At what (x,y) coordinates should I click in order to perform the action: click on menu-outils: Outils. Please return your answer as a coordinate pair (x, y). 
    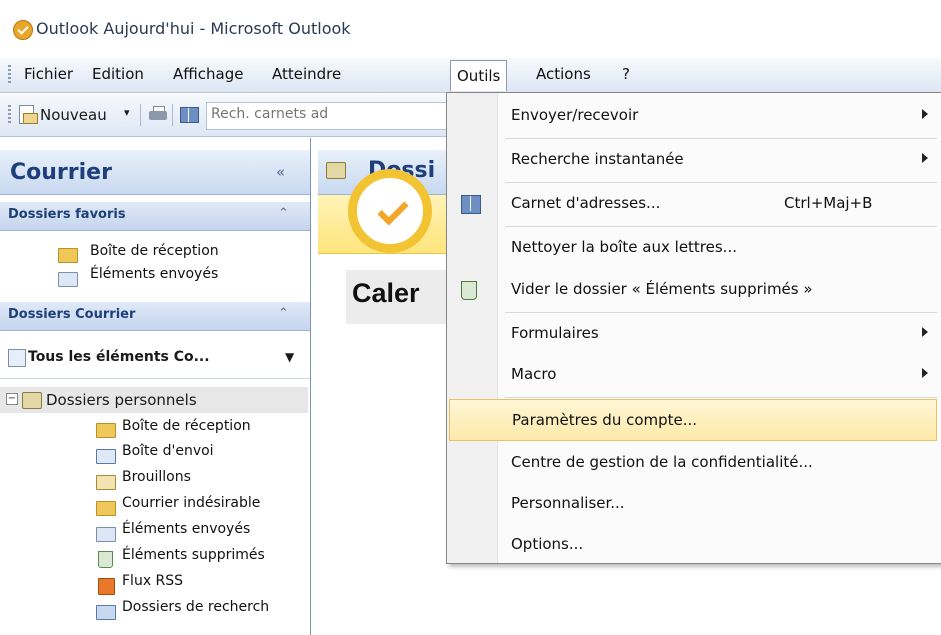
    Looking at the image, I should click on (479, 75).